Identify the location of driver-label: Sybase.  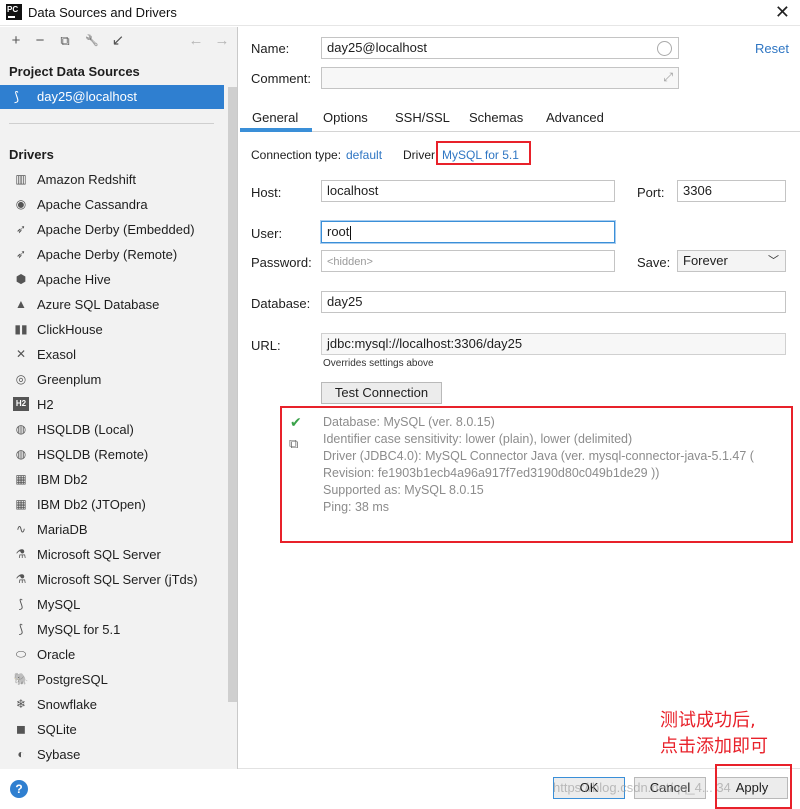
(59, 754).